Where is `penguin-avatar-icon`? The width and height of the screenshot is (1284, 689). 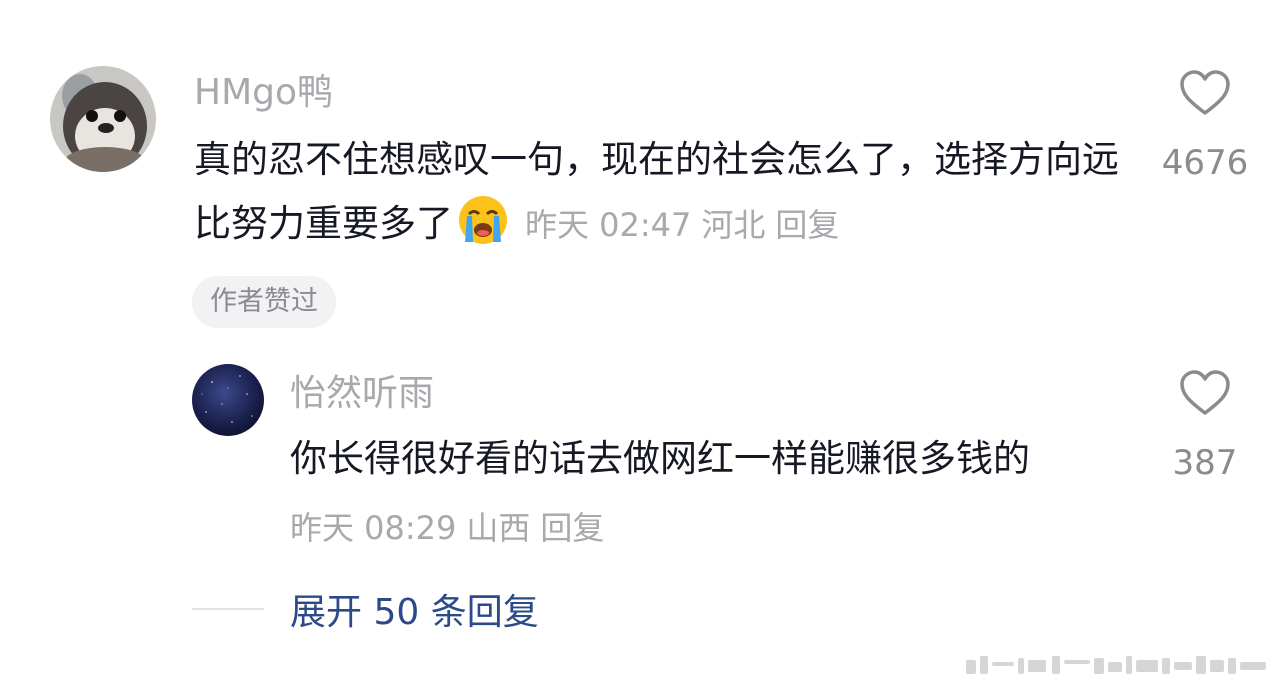 penguin-avatar-icon is located at coordinates (103, 119).